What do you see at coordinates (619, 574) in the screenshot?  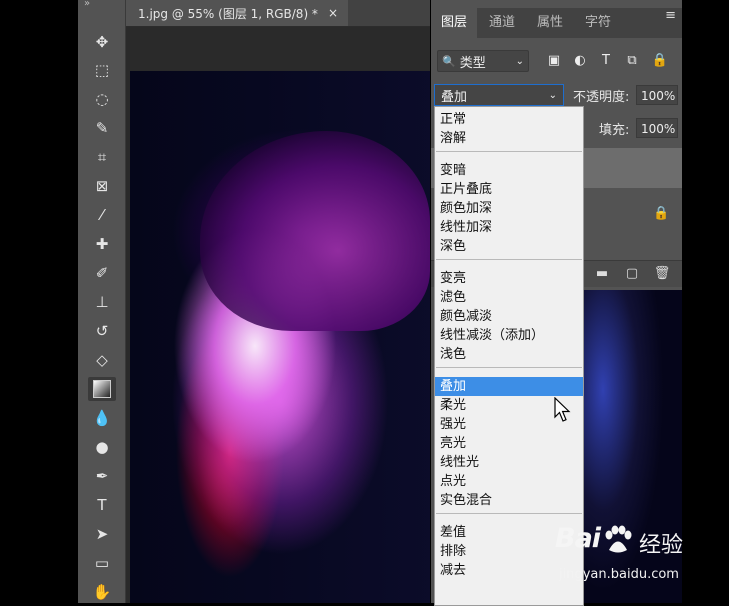 I see `watermark-url: jingyan.baidu.com` at bounding box center [619, 574].